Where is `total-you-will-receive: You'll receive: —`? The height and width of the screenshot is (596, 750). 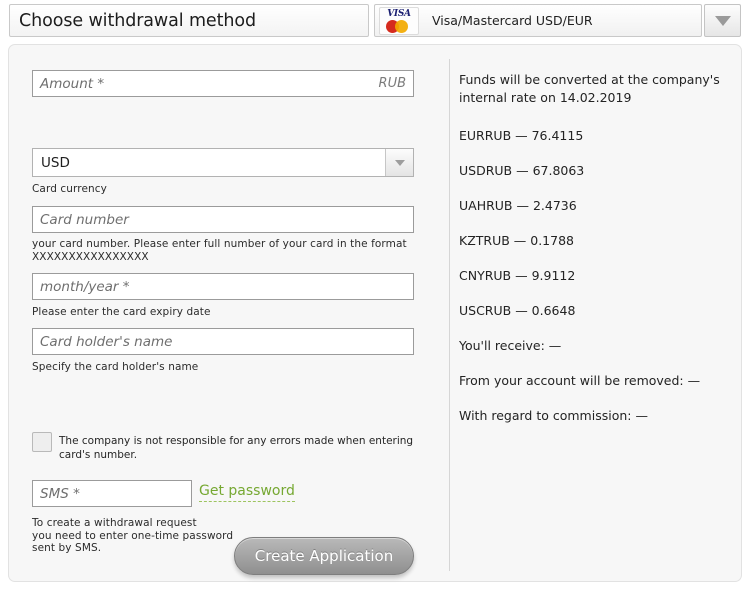 total-you-will-receive: You'll receive: — is located at coordinates (510, 345).